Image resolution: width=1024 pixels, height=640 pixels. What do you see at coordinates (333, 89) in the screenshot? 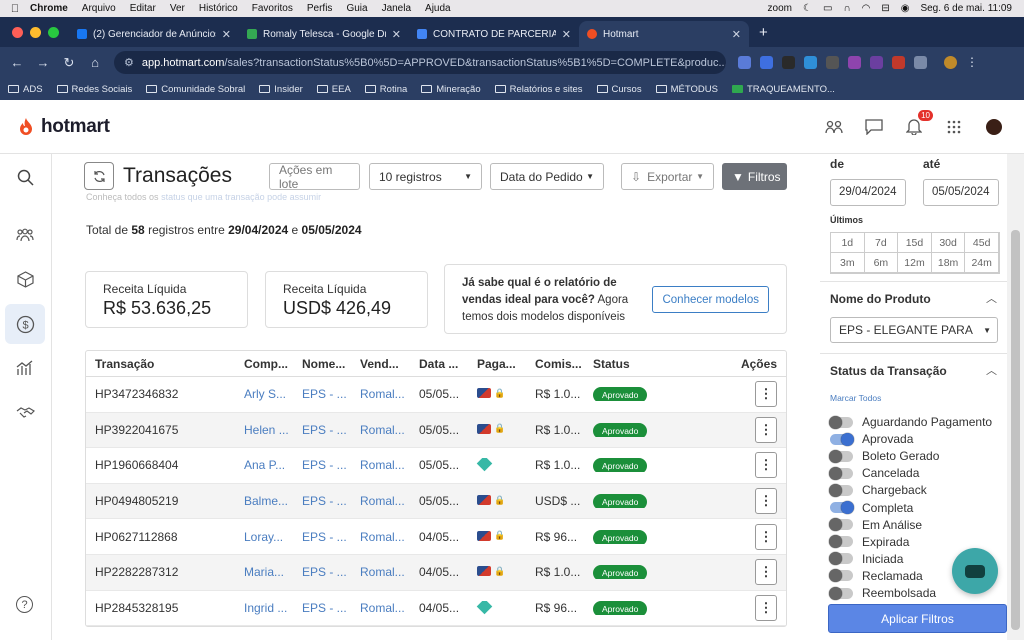
I see `bookmark-eea: EEA` at bounding box center [333, 89].